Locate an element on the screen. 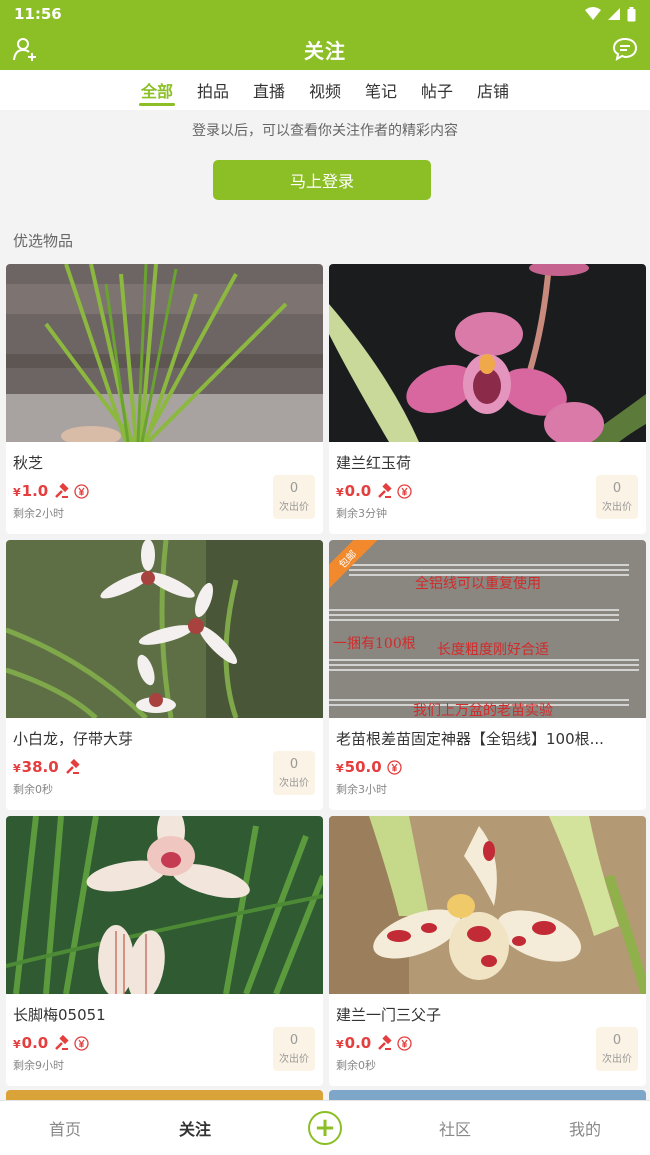  product-card: 建兰红玉荷 ¥0.0 剩余3分钟 0 次出价 is located at coordinates (487, 399).